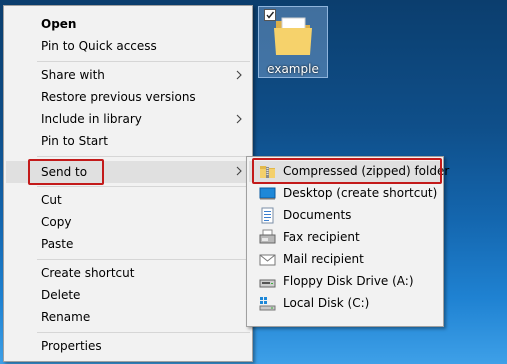 This screenshot has width=507, height=364. Describe the element at coordinates (128, 97) in the screenshot. I see `menu-item-restore-versions: Restore previous versions` at that location.